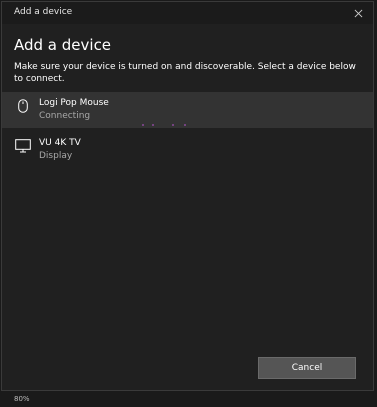  Describe the element at coordinates (60, 143) in the screenshot. I see `device-name: VU 4K TV` at that location.